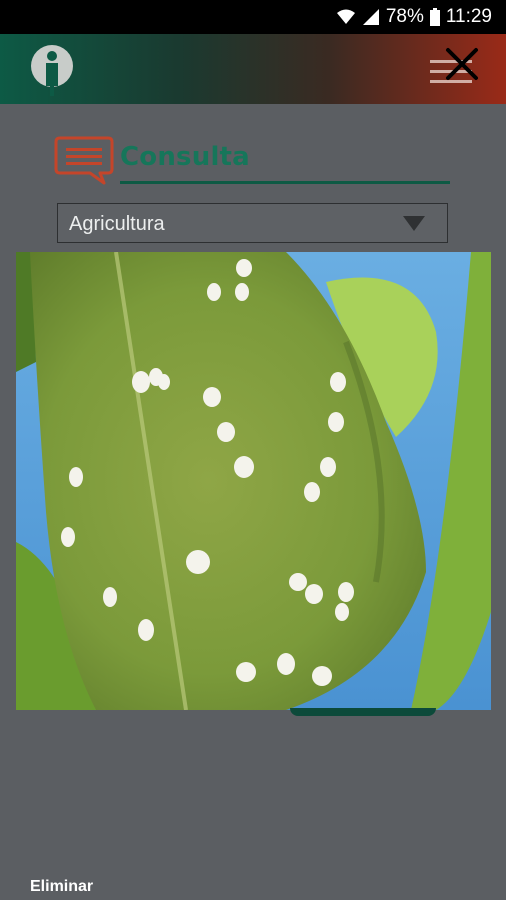 This screenshot has width=506, height=900. I want to click on title-underline, so click(285, 182).